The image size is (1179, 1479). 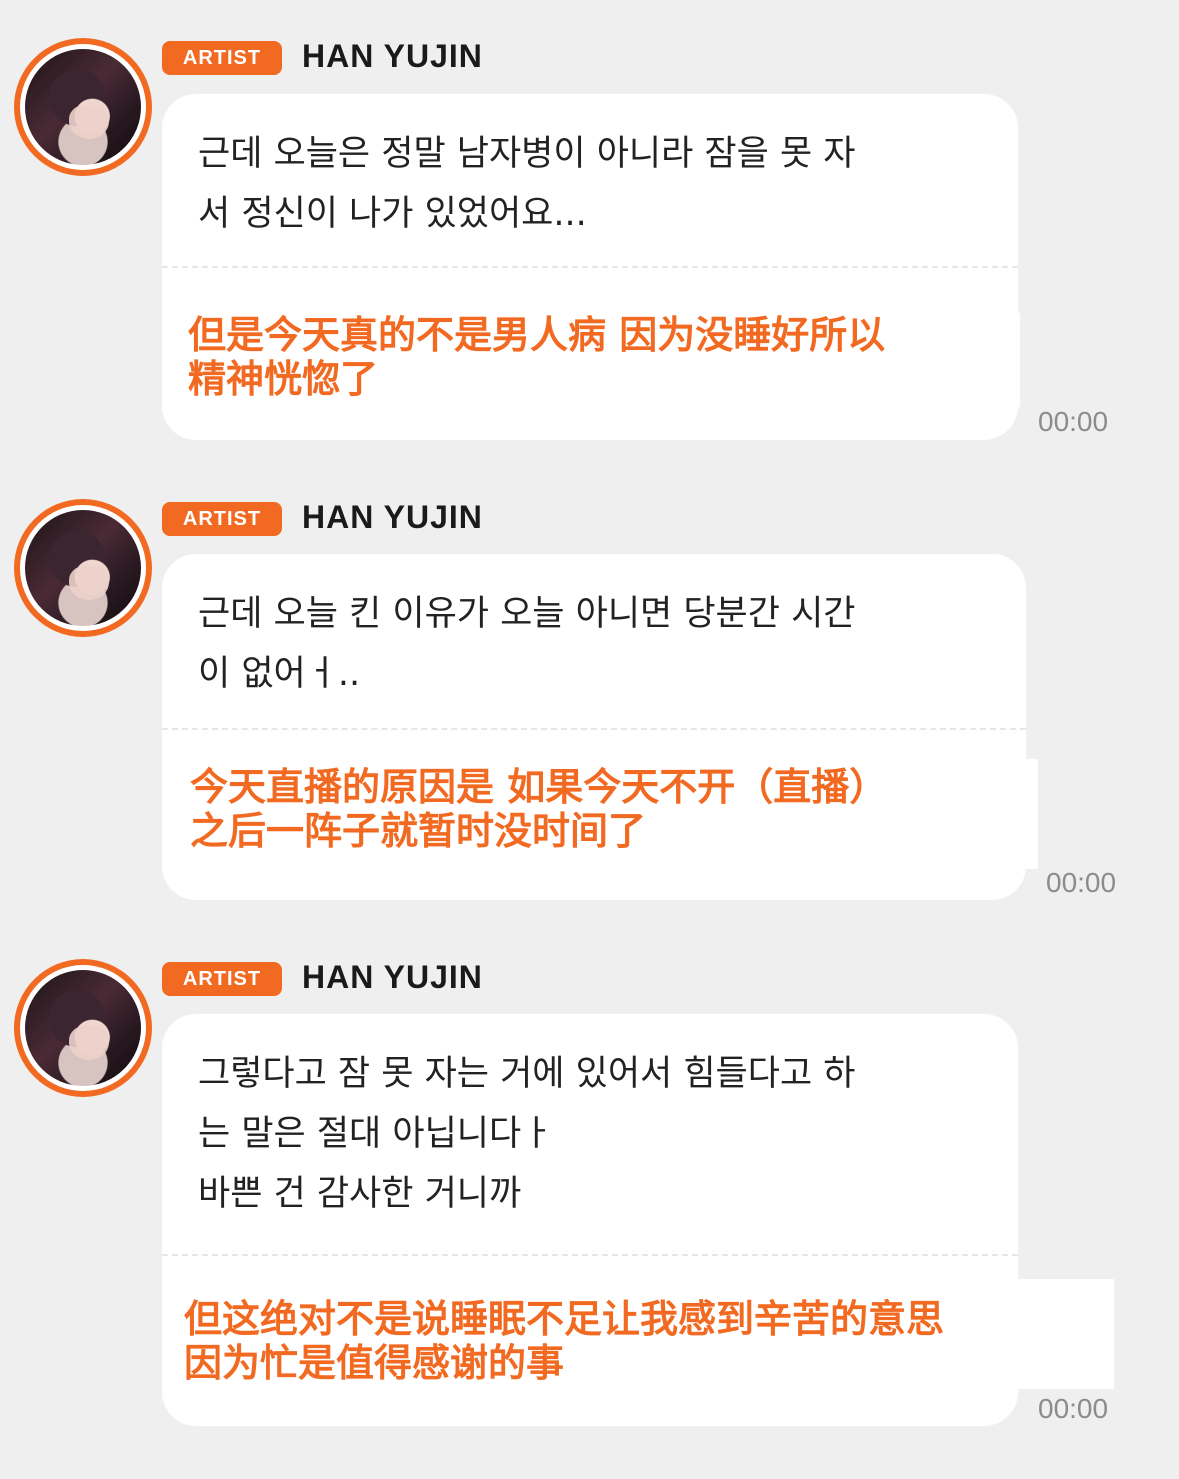 What do you see at coordinates (604, 360) in the screenshot?
I see `translation-text: 但是今天真的不是男人病 因为没睡好所以 精神恍惚了` at bounding box center [604, 360].